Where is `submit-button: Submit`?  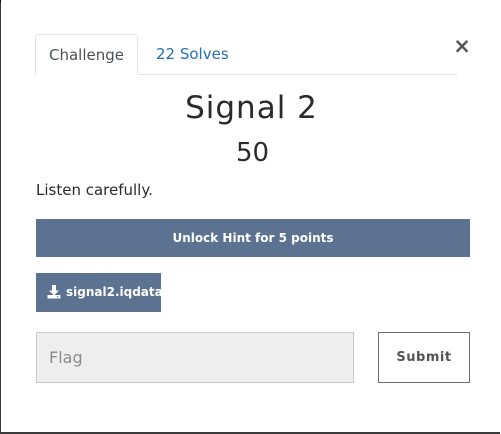
submit-button: Submit is located at coordinates (424, 357).